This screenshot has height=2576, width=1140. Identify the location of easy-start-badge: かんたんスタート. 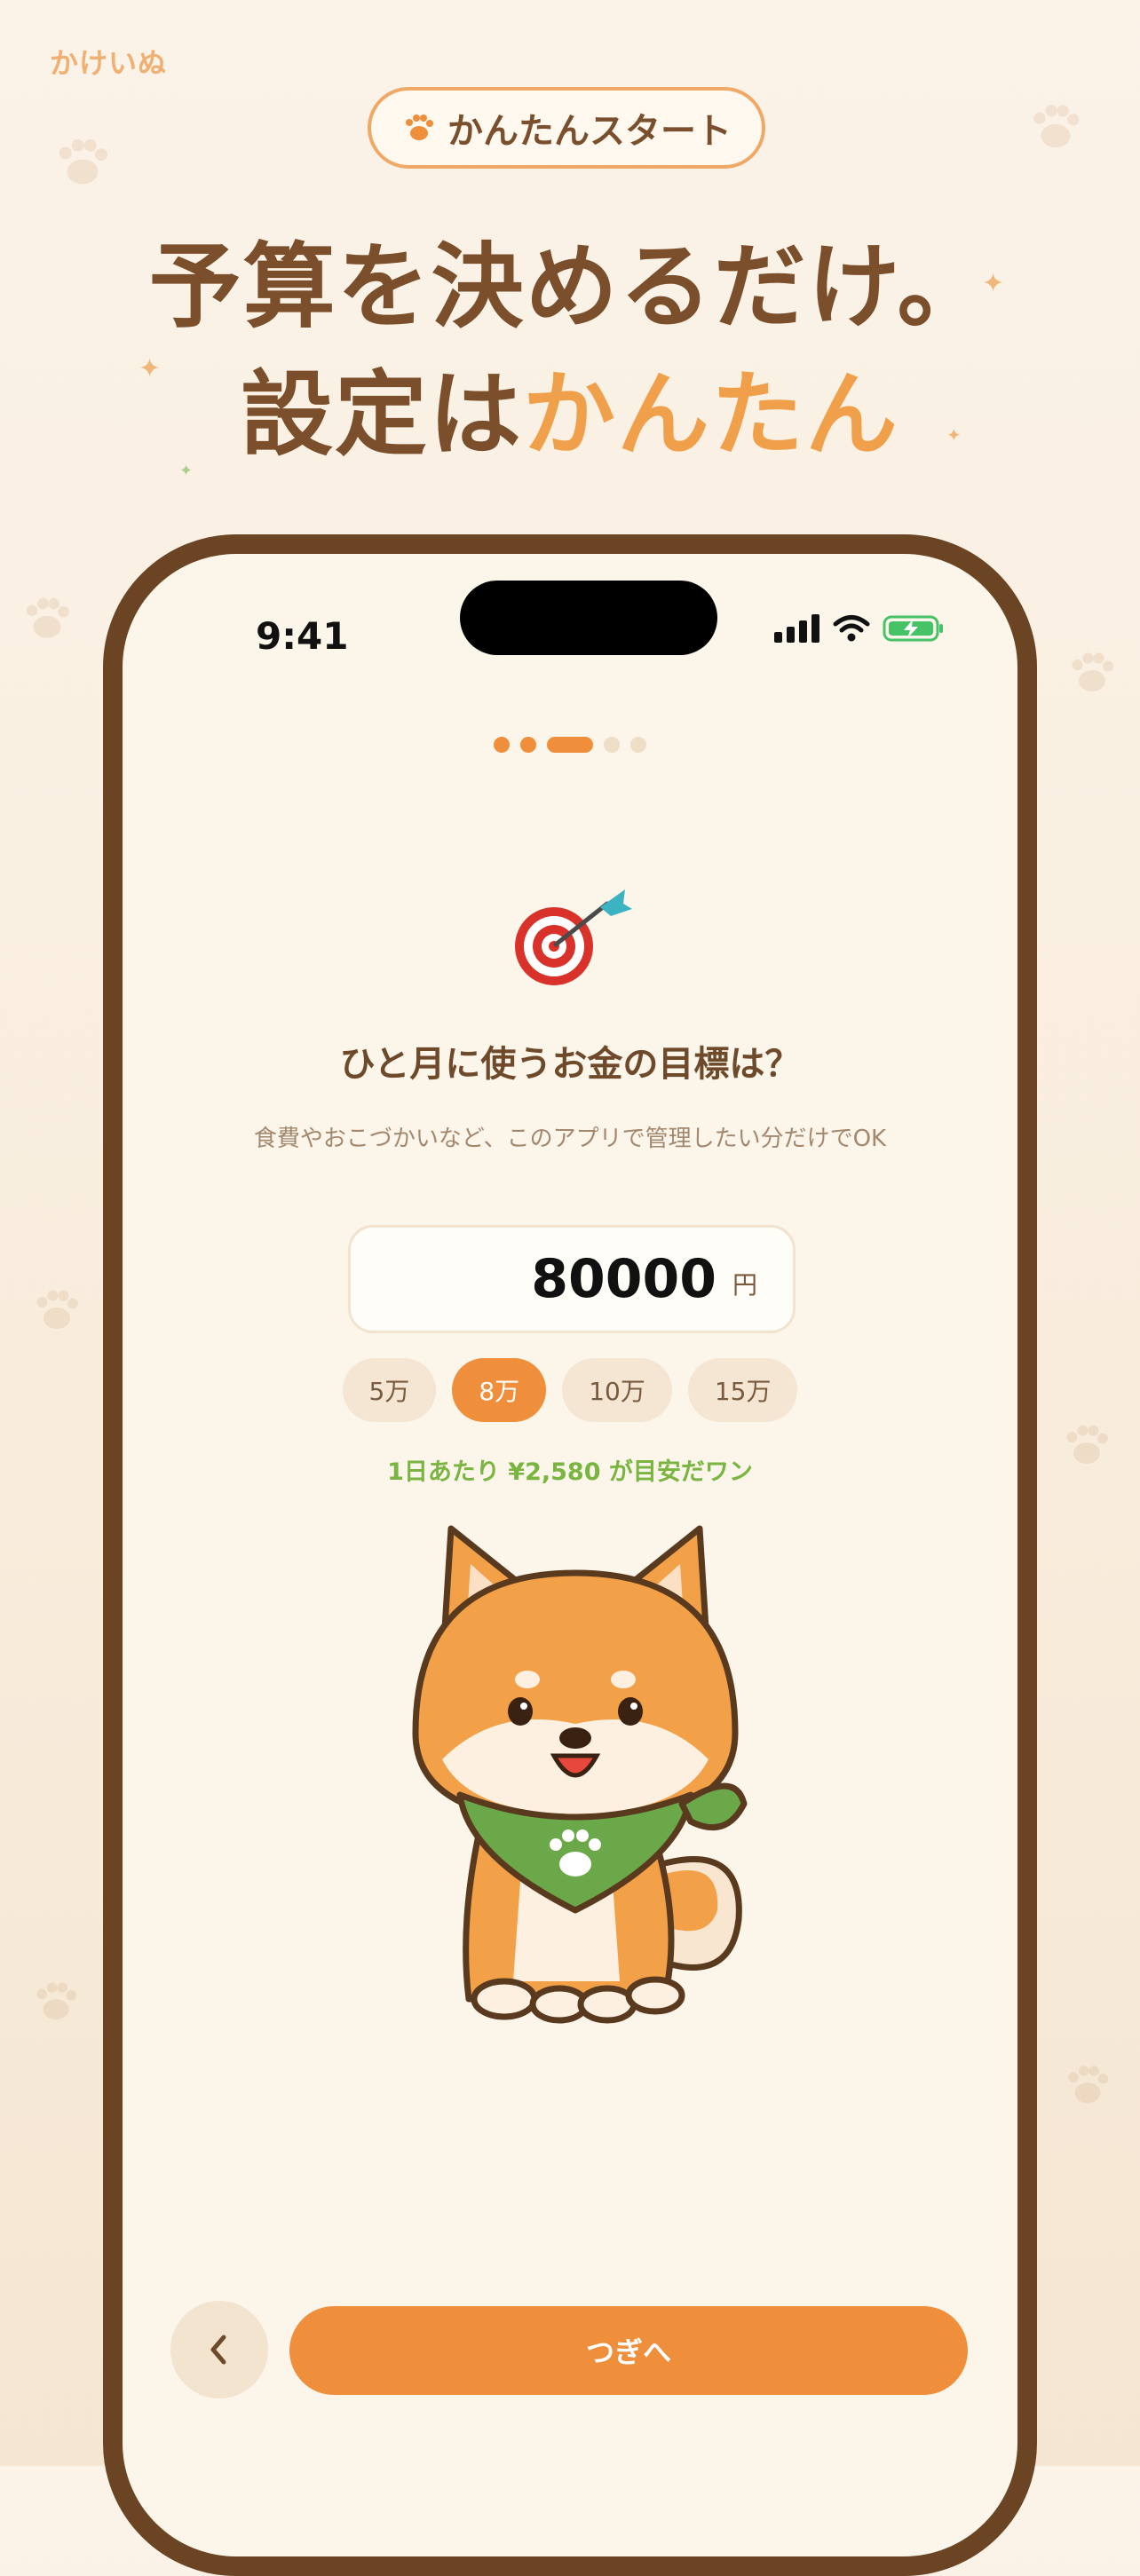
(566, 128).